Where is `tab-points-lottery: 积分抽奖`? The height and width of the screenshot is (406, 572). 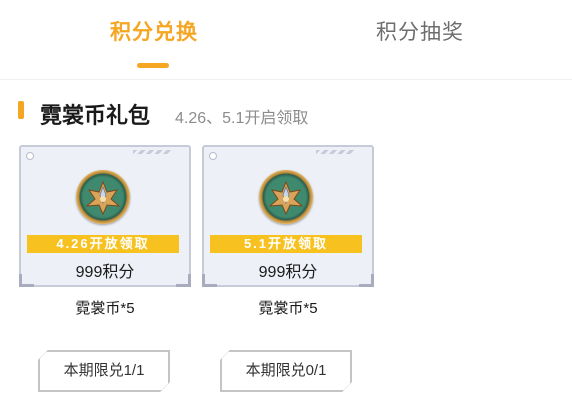
tab-points-lottery: 积分抽奖 is located at coordinates (420, 31).